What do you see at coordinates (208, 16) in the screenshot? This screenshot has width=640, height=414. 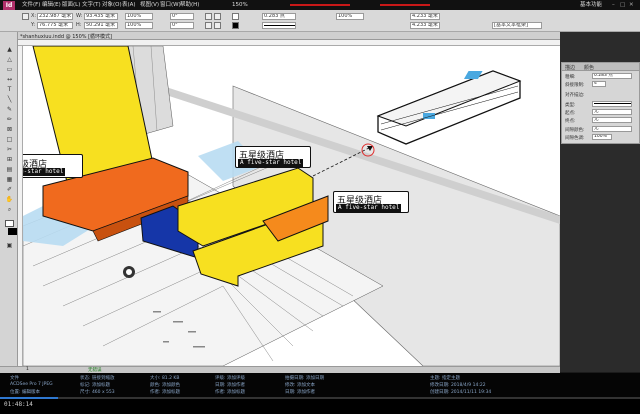 I see `rotate-cw-icon` at bounding box center [208, 16].